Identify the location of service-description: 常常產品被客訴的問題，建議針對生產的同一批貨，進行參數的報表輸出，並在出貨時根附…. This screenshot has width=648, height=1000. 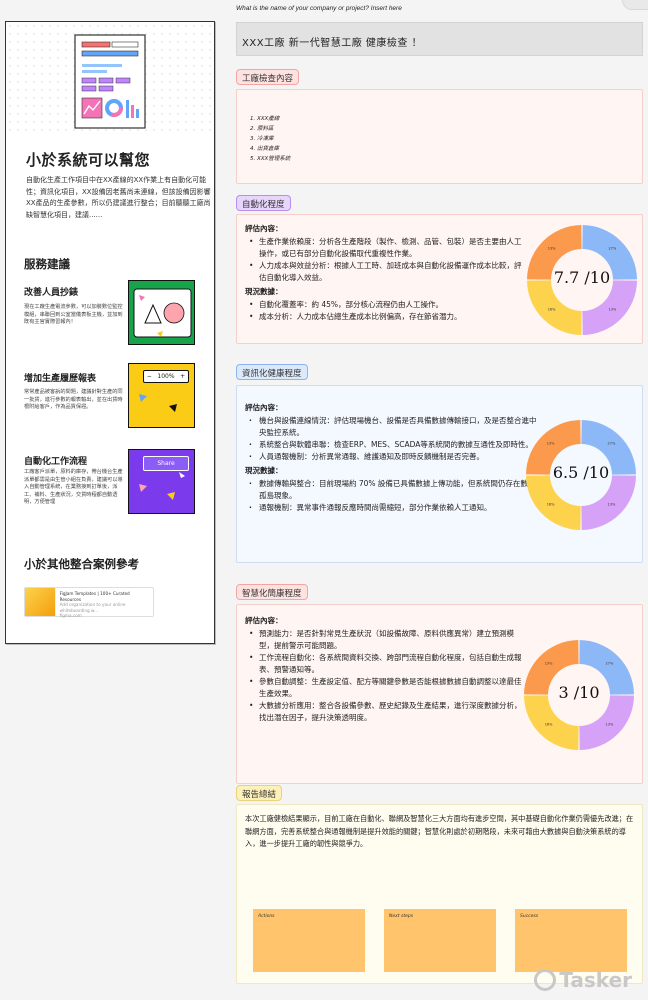
(73, 399).